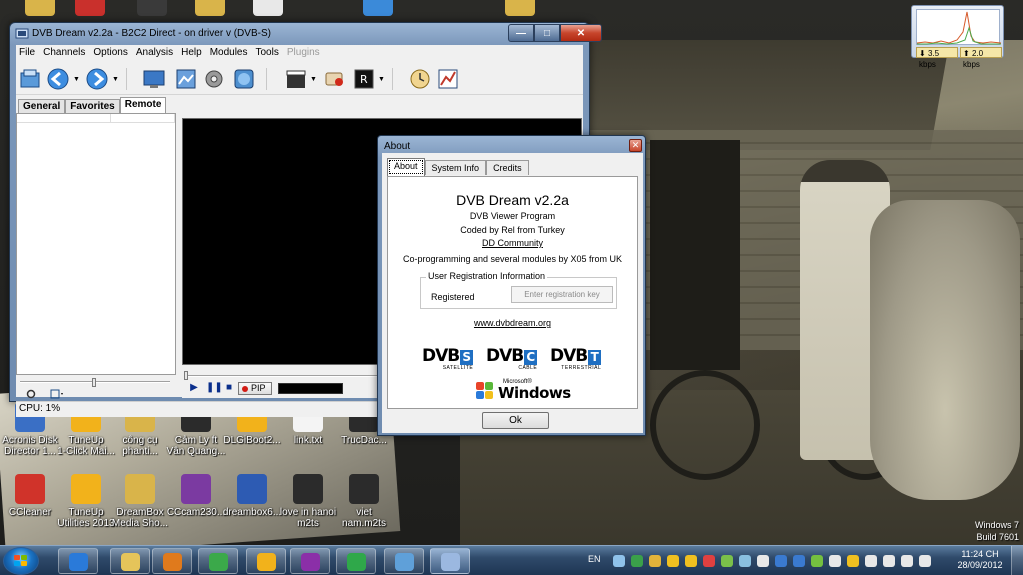 The height and width of the screenshot is (575, 1023). Describe the element at coordinates (154, 79) in the screenshot. I see `monitor-icon` at that location.